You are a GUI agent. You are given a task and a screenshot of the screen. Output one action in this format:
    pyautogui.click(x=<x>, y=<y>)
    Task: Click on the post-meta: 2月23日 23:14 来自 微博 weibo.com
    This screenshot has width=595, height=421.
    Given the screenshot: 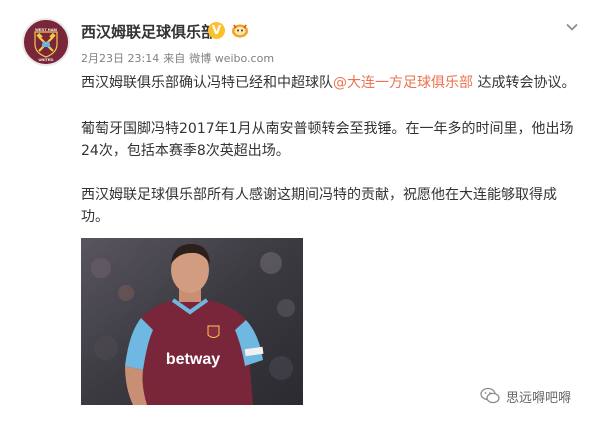 What is the action you would take?
    pyautogui.click(x=179, y=58)
    